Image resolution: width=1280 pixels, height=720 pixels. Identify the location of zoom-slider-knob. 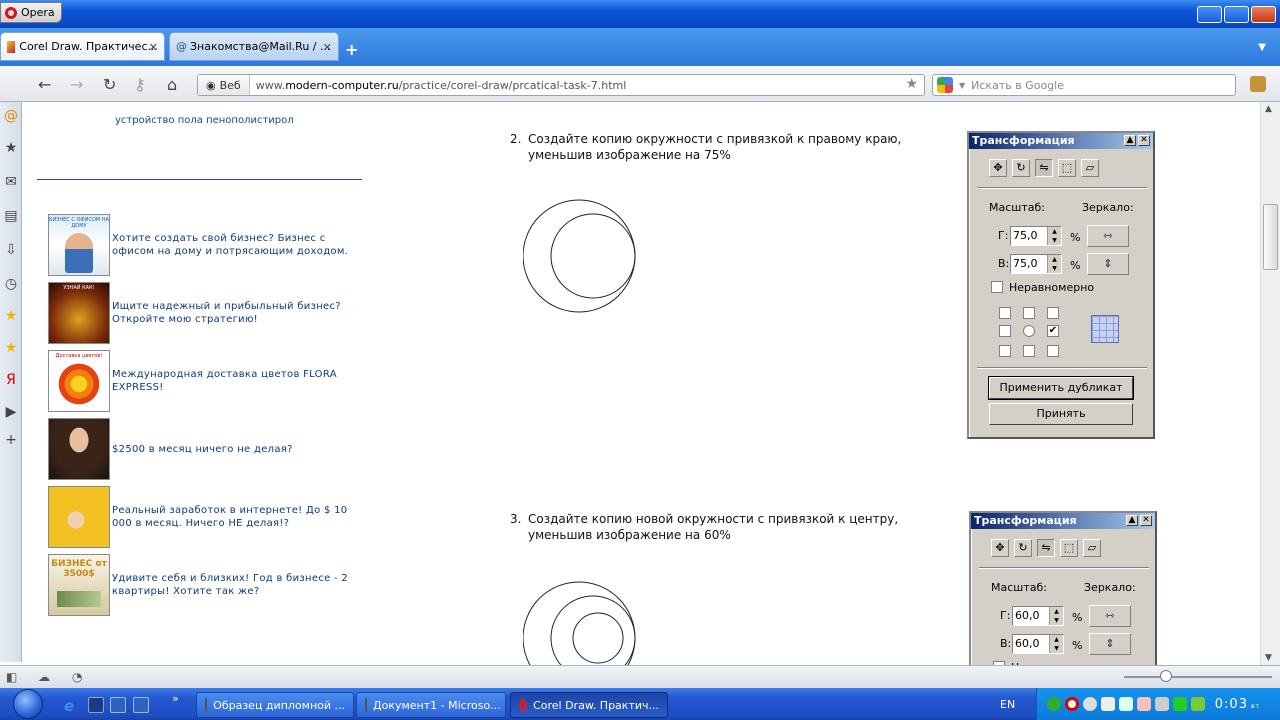
(1166, 676).